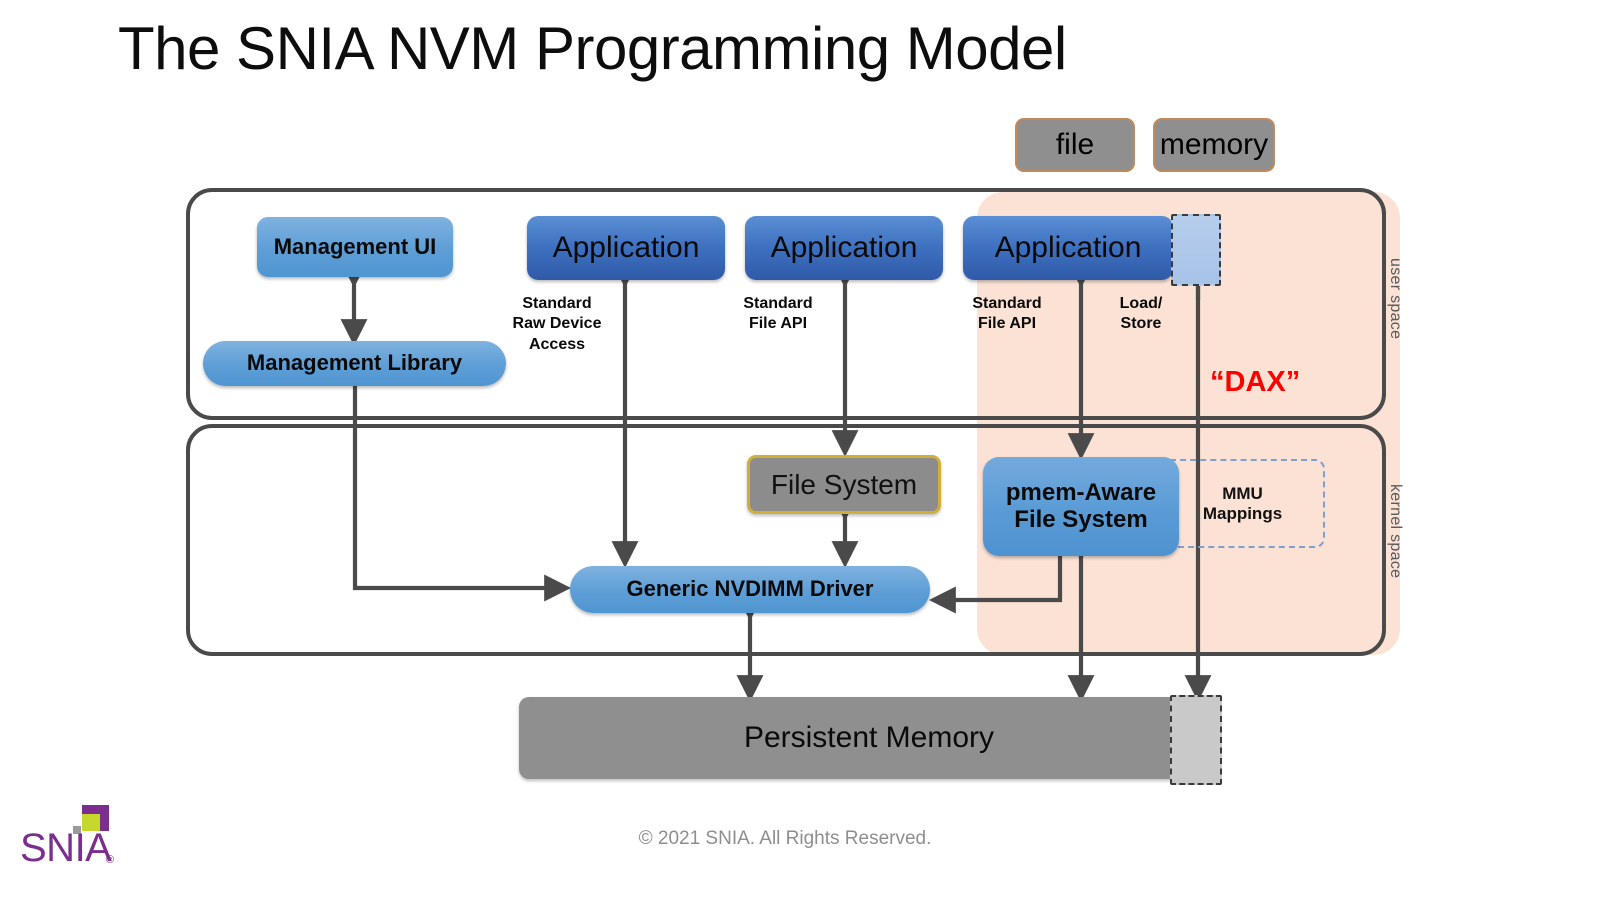 Image resolution: width=1600 pixels, height=900 pixels. Describe the element at coordinates (1141, 314) in the screenshot. I see `caption-load-store: Load/ Store` at that location.